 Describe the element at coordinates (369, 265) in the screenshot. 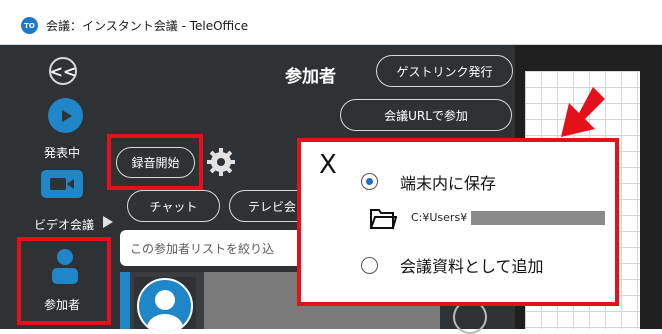

I see `radio-add-document` at that location.